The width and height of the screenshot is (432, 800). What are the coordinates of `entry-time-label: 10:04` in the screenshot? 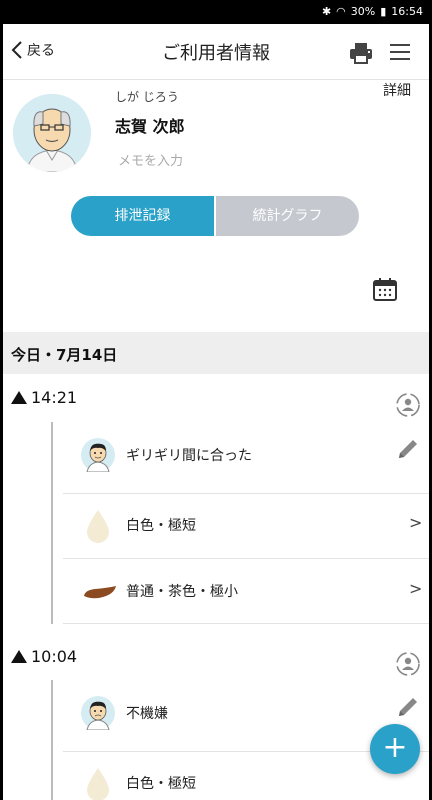 It's located at (54, 656).